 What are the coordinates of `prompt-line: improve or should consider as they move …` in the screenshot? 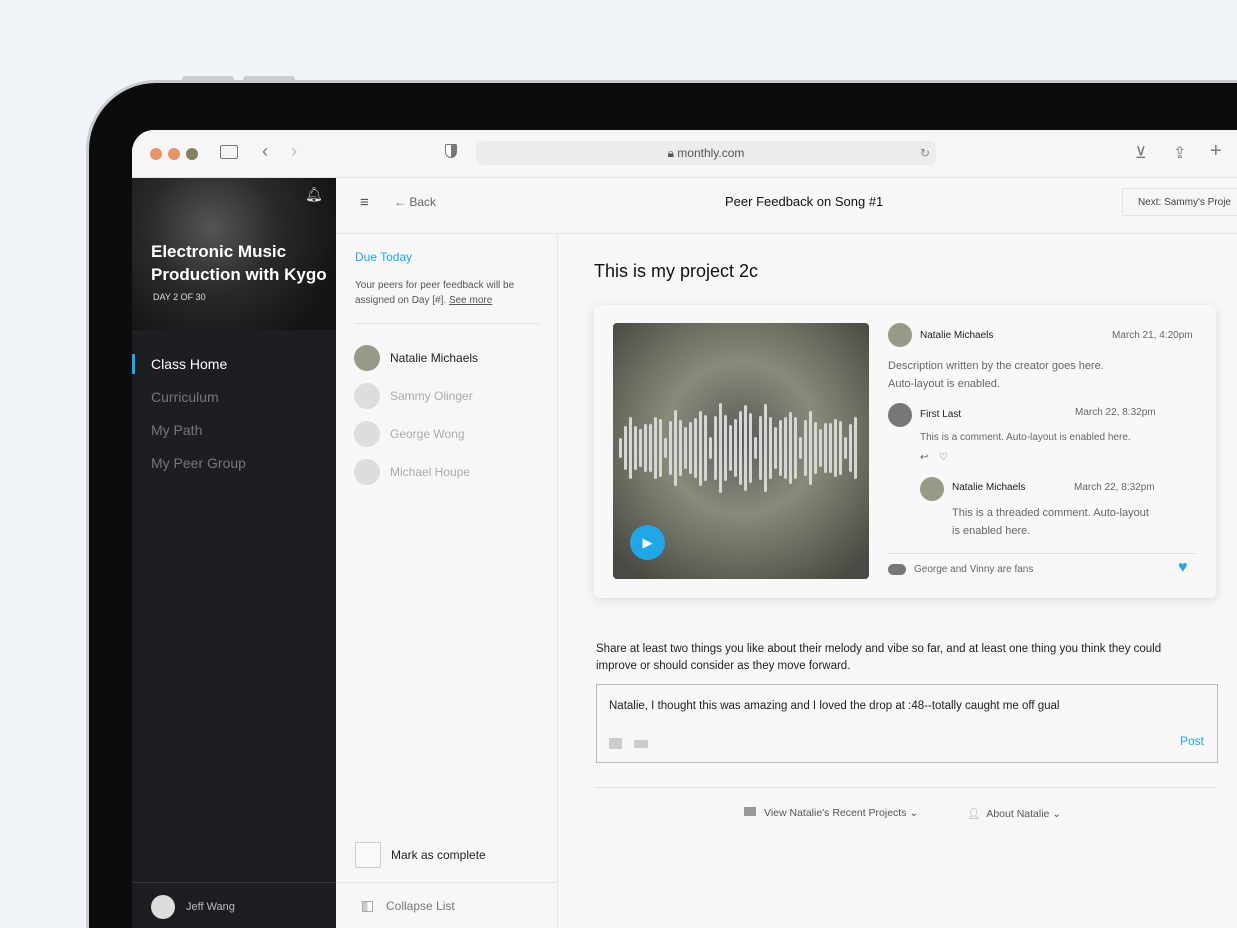 It's located at (723, 666).